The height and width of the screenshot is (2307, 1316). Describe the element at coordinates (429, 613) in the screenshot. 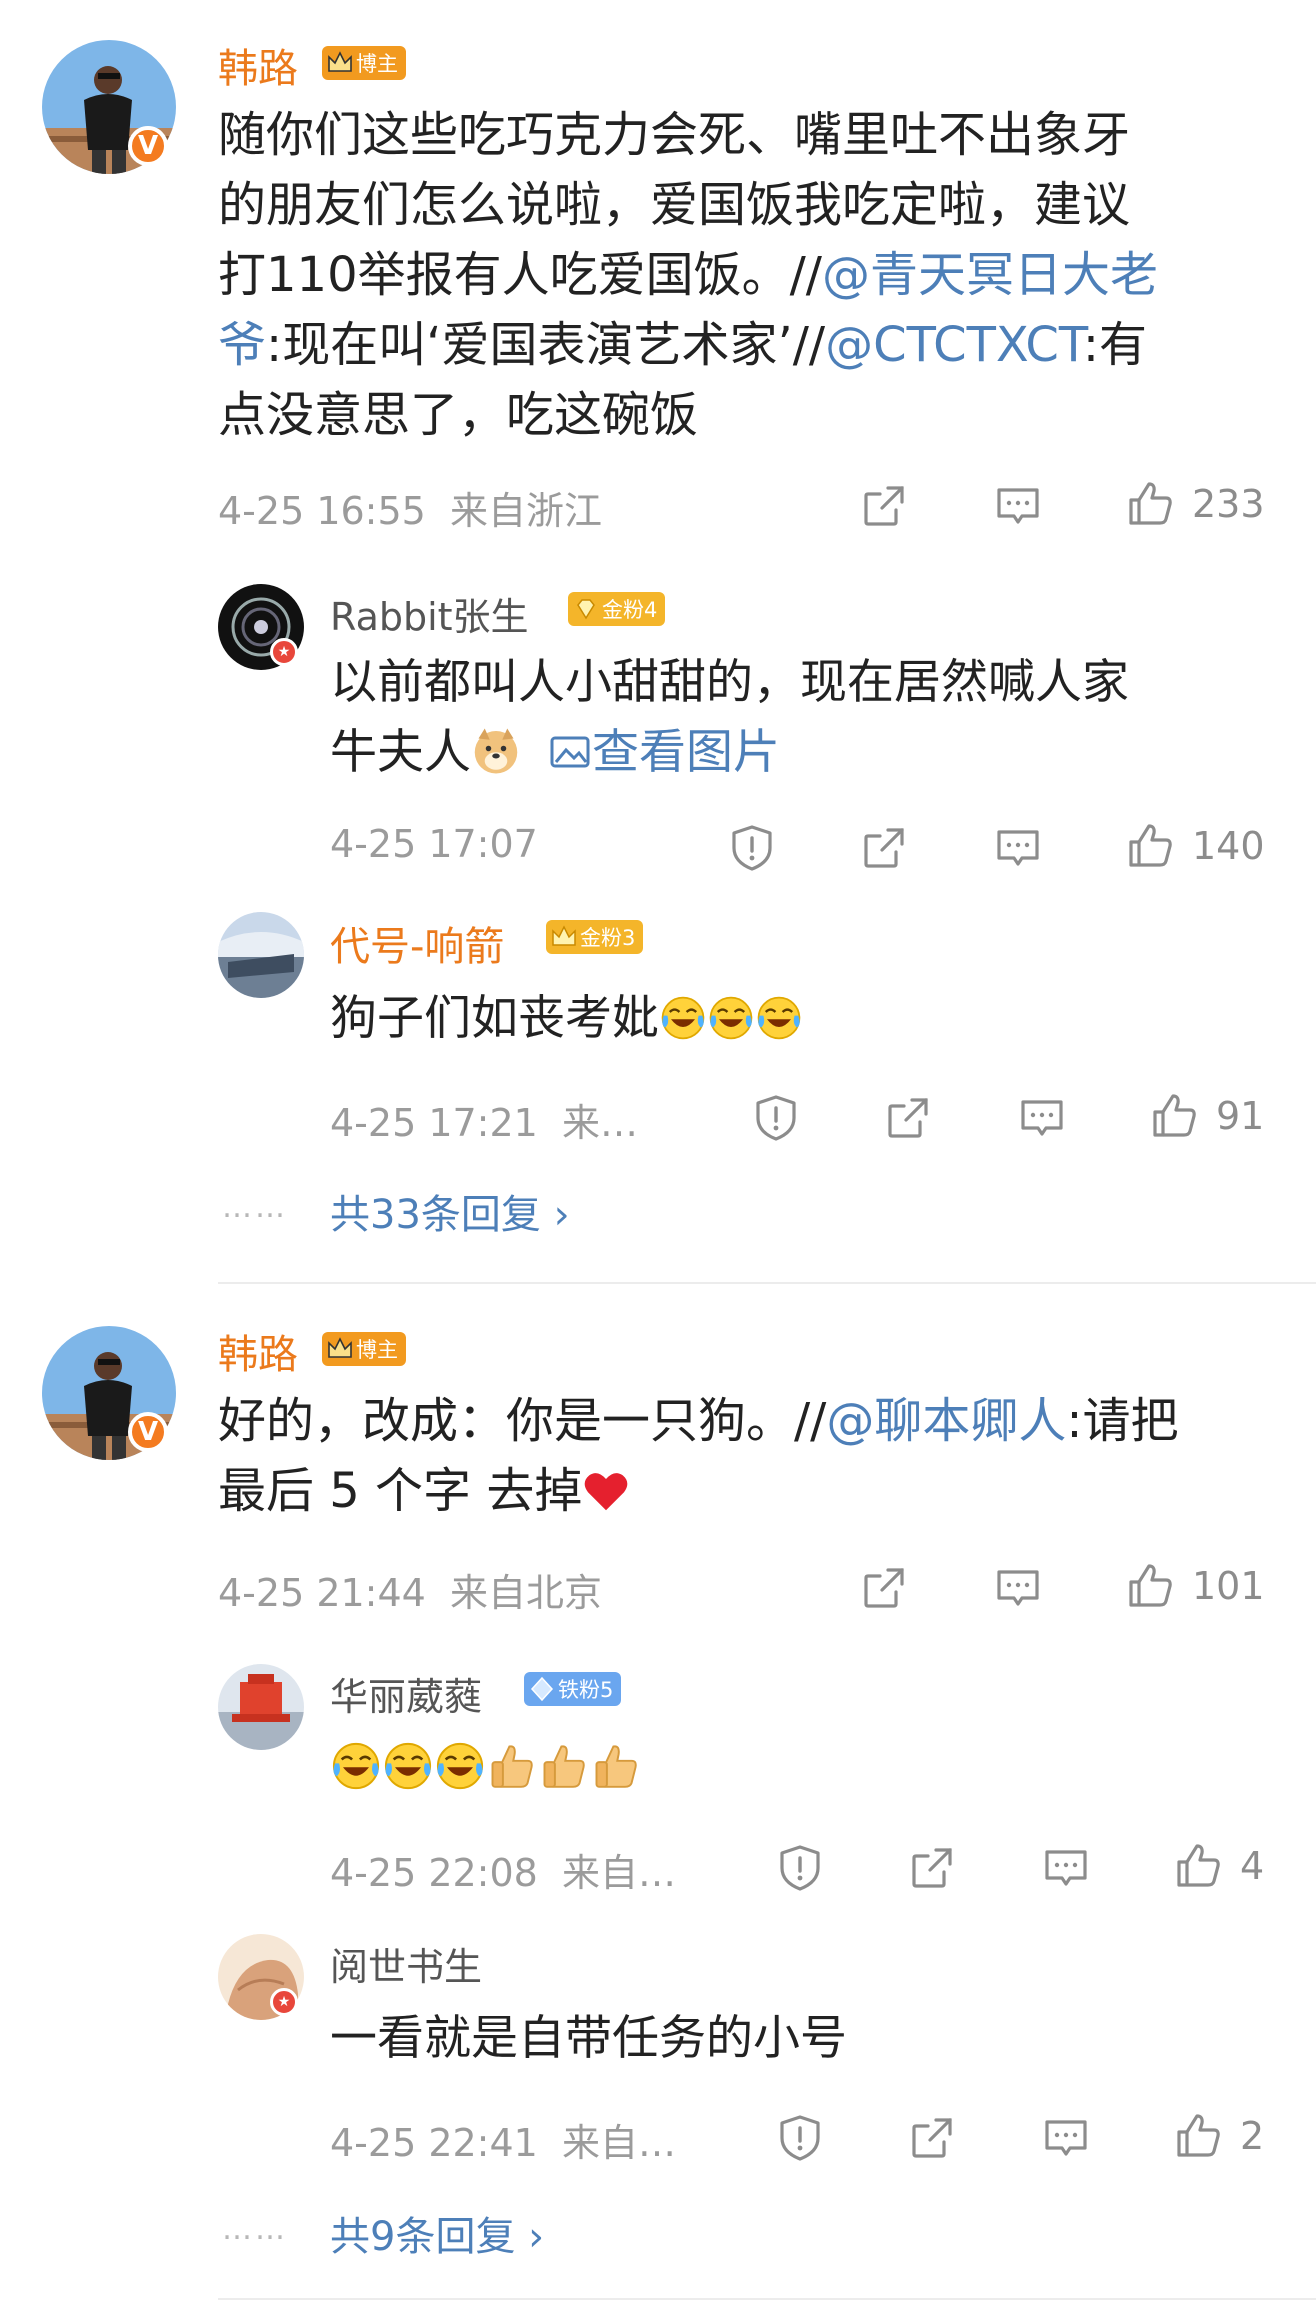

I see `author-name: Rabbit张生` at that location.